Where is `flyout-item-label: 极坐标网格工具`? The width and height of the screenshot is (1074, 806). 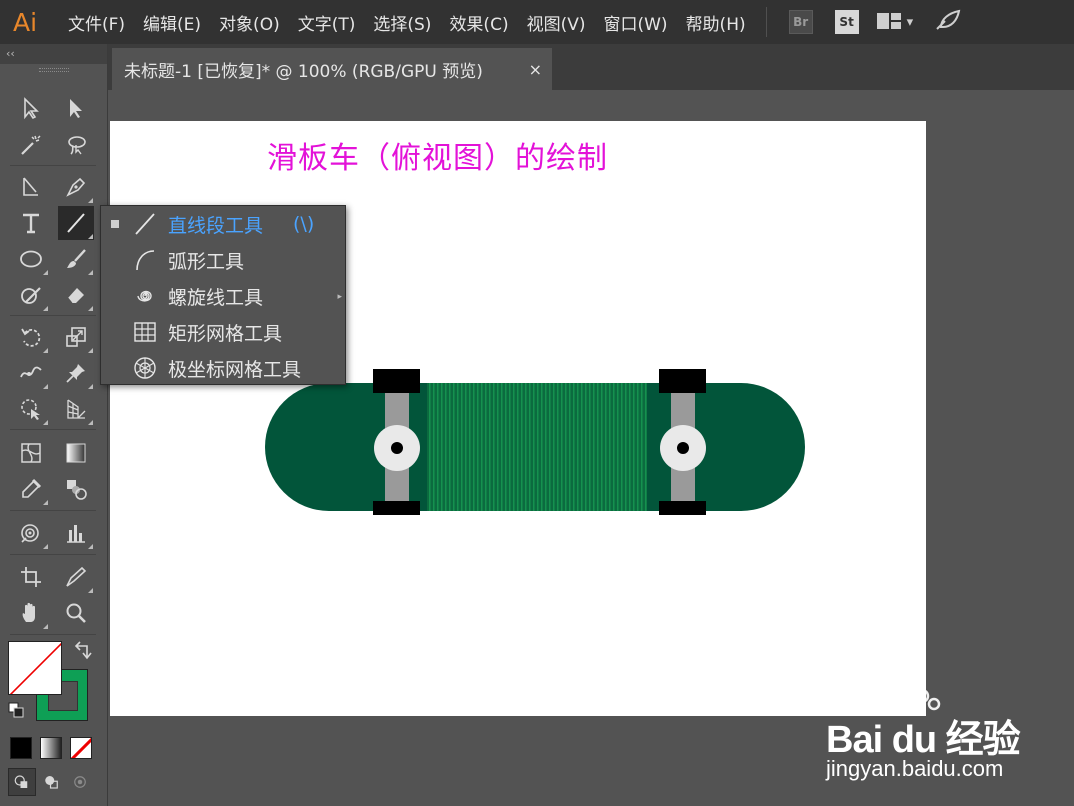
flyout-item-label: 极坐标网格工具 is located at coordinates (235, 369).